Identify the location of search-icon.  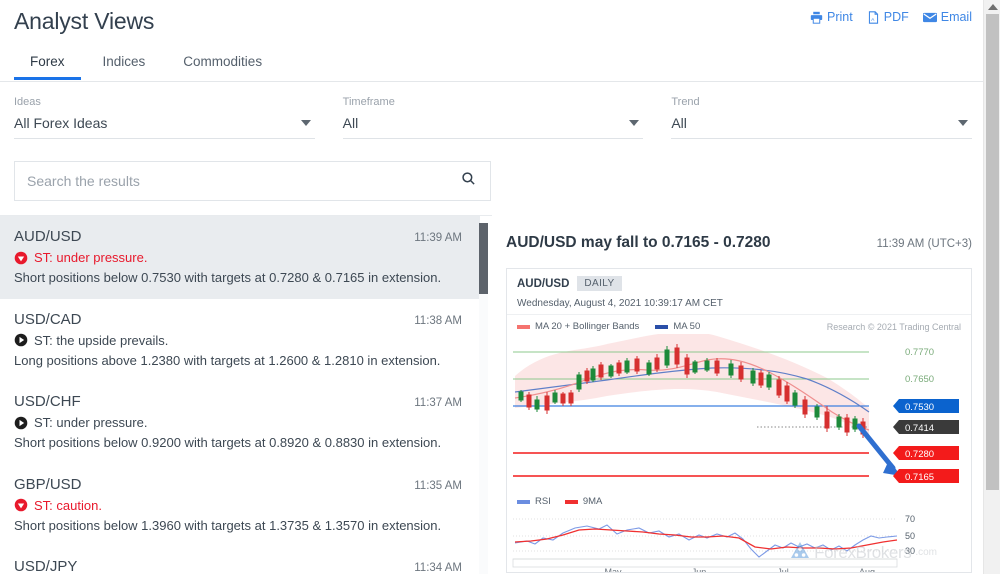
(468, 181).